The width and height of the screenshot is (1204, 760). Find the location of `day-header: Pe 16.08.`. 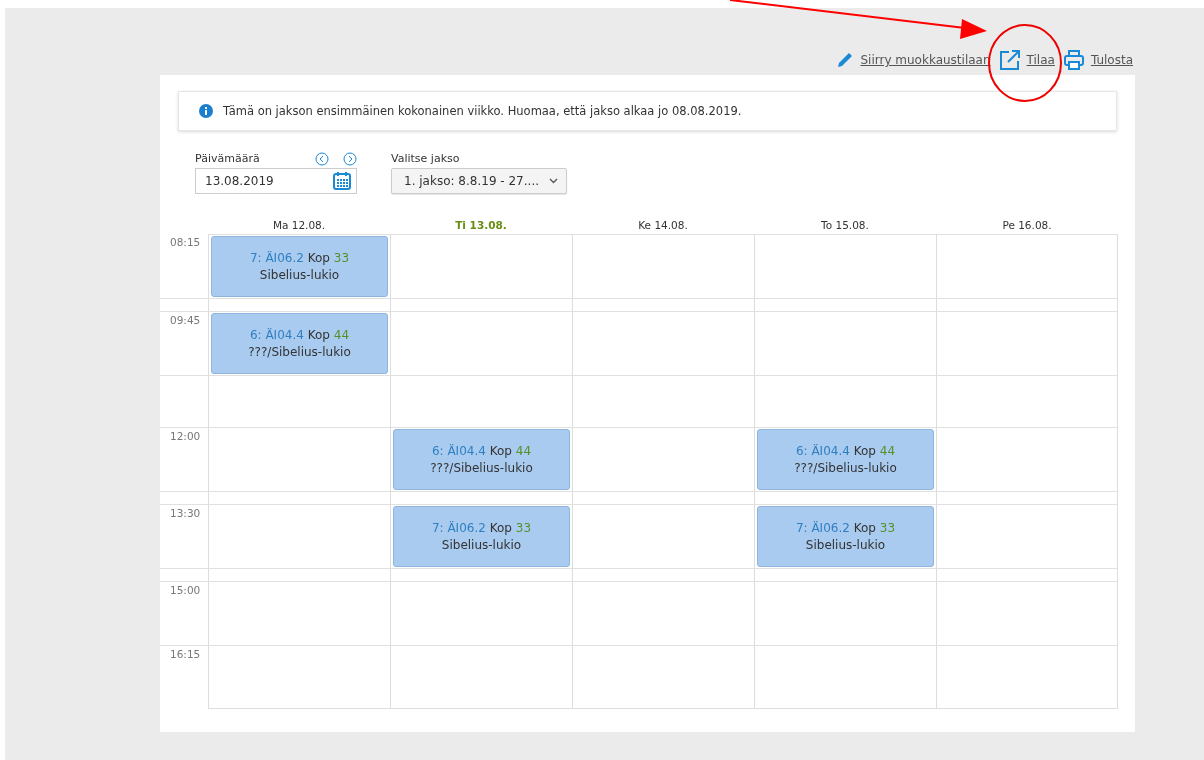

day-header: Pe 16.08. is located at coordinates (1027, 225).